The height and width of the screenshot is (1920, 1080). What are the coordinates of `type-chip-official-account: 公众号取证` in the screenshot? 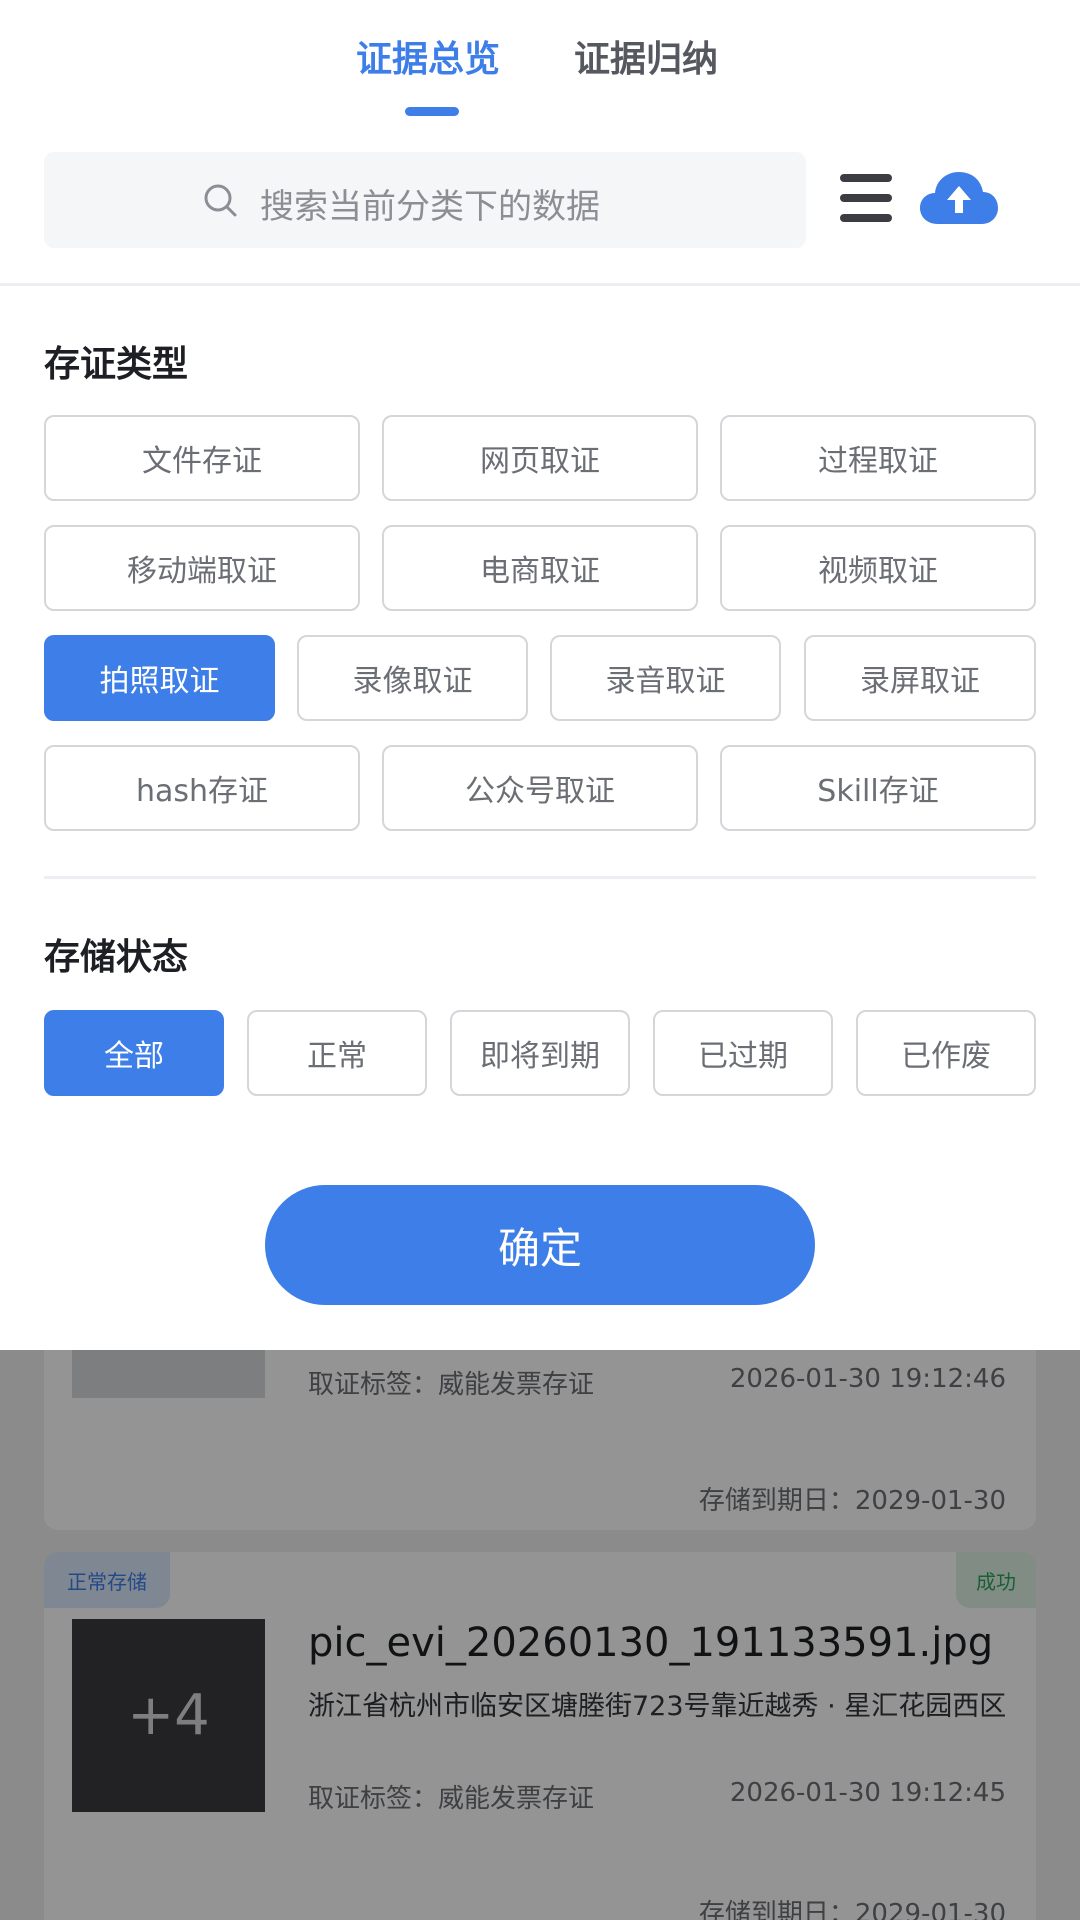 It's located at (540, 788).